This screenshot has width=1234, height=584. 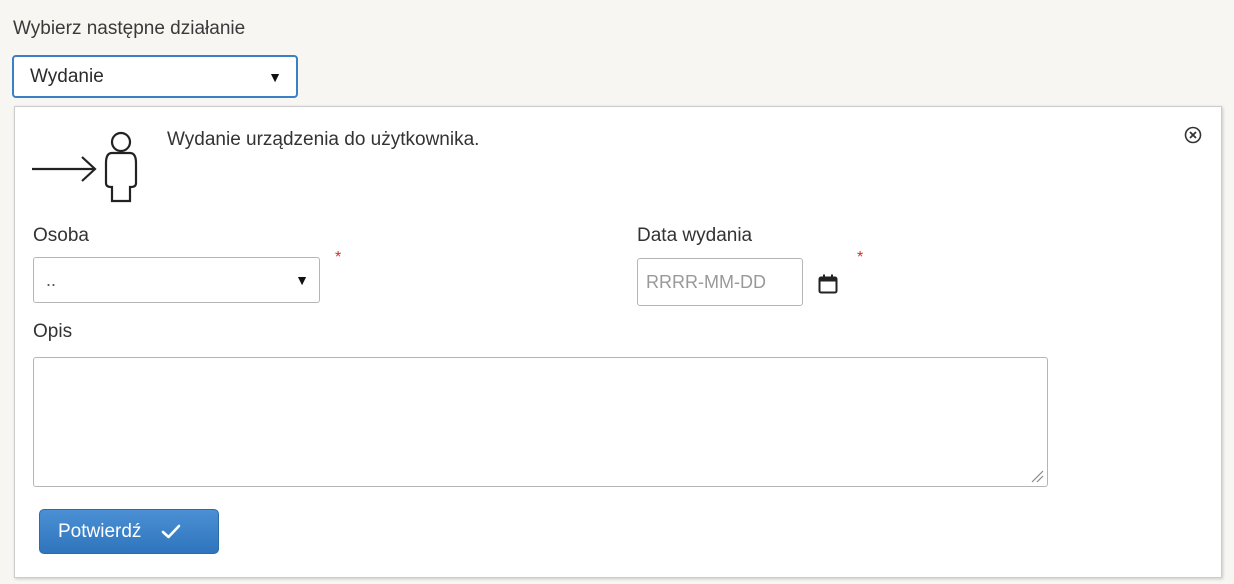 I want to click on confirm-button-label: Potwierdź, so click(x=100, y=531).